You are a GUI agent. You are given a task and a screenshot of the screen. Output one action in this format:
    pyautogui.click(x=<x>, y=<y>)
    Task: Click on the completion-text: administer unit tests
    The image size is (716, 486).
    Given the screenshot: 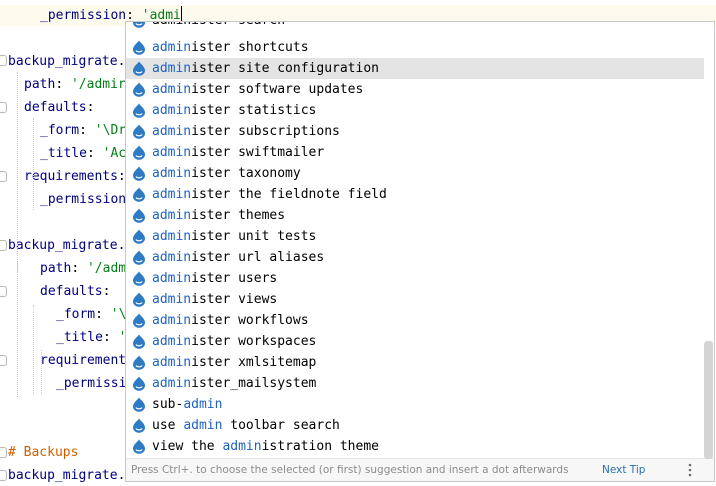 What is the action you would take?
    pyautogui.click(x=234, y=236)
    